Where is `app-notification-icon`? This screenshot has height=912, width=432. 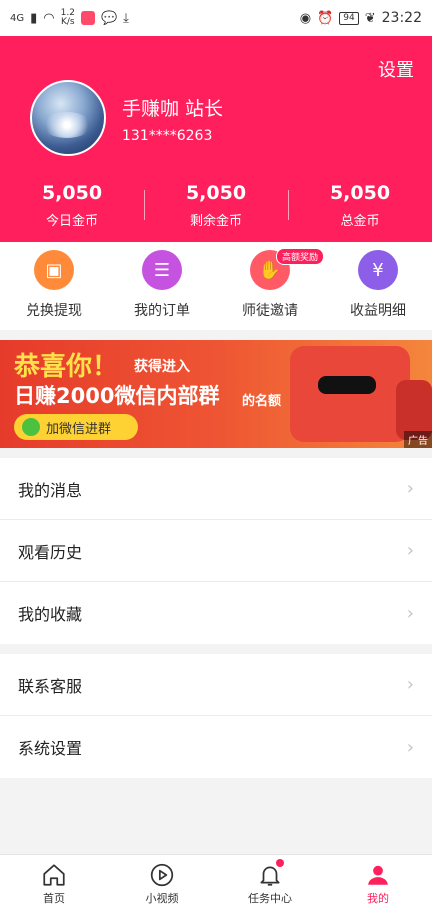
app-notification-icon is located at coordinates (87, 18).